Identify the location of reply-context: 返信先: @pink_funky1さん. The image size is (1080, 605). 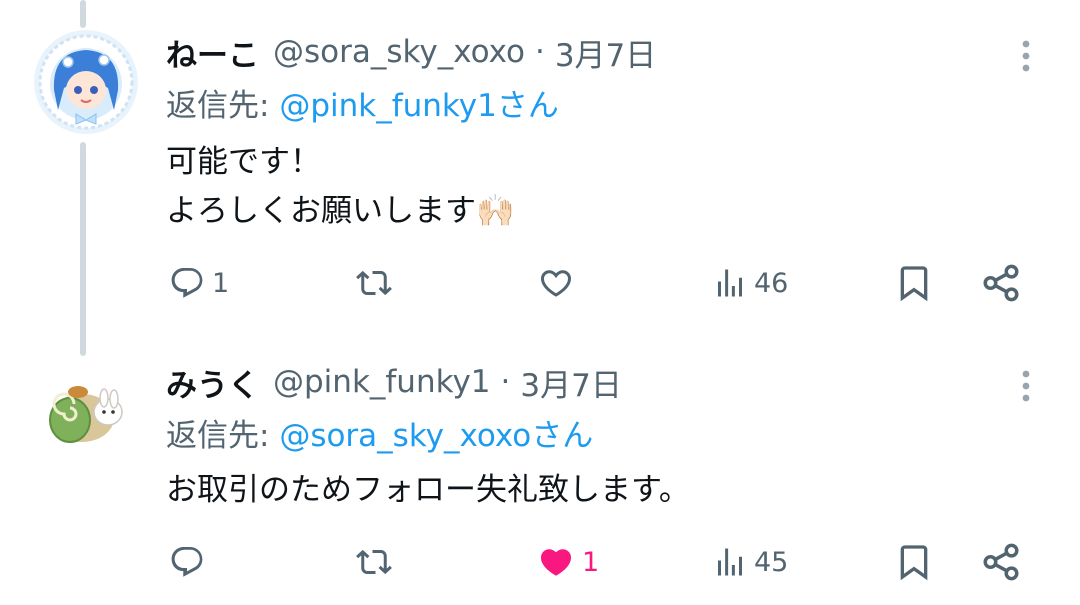
(362, 102).